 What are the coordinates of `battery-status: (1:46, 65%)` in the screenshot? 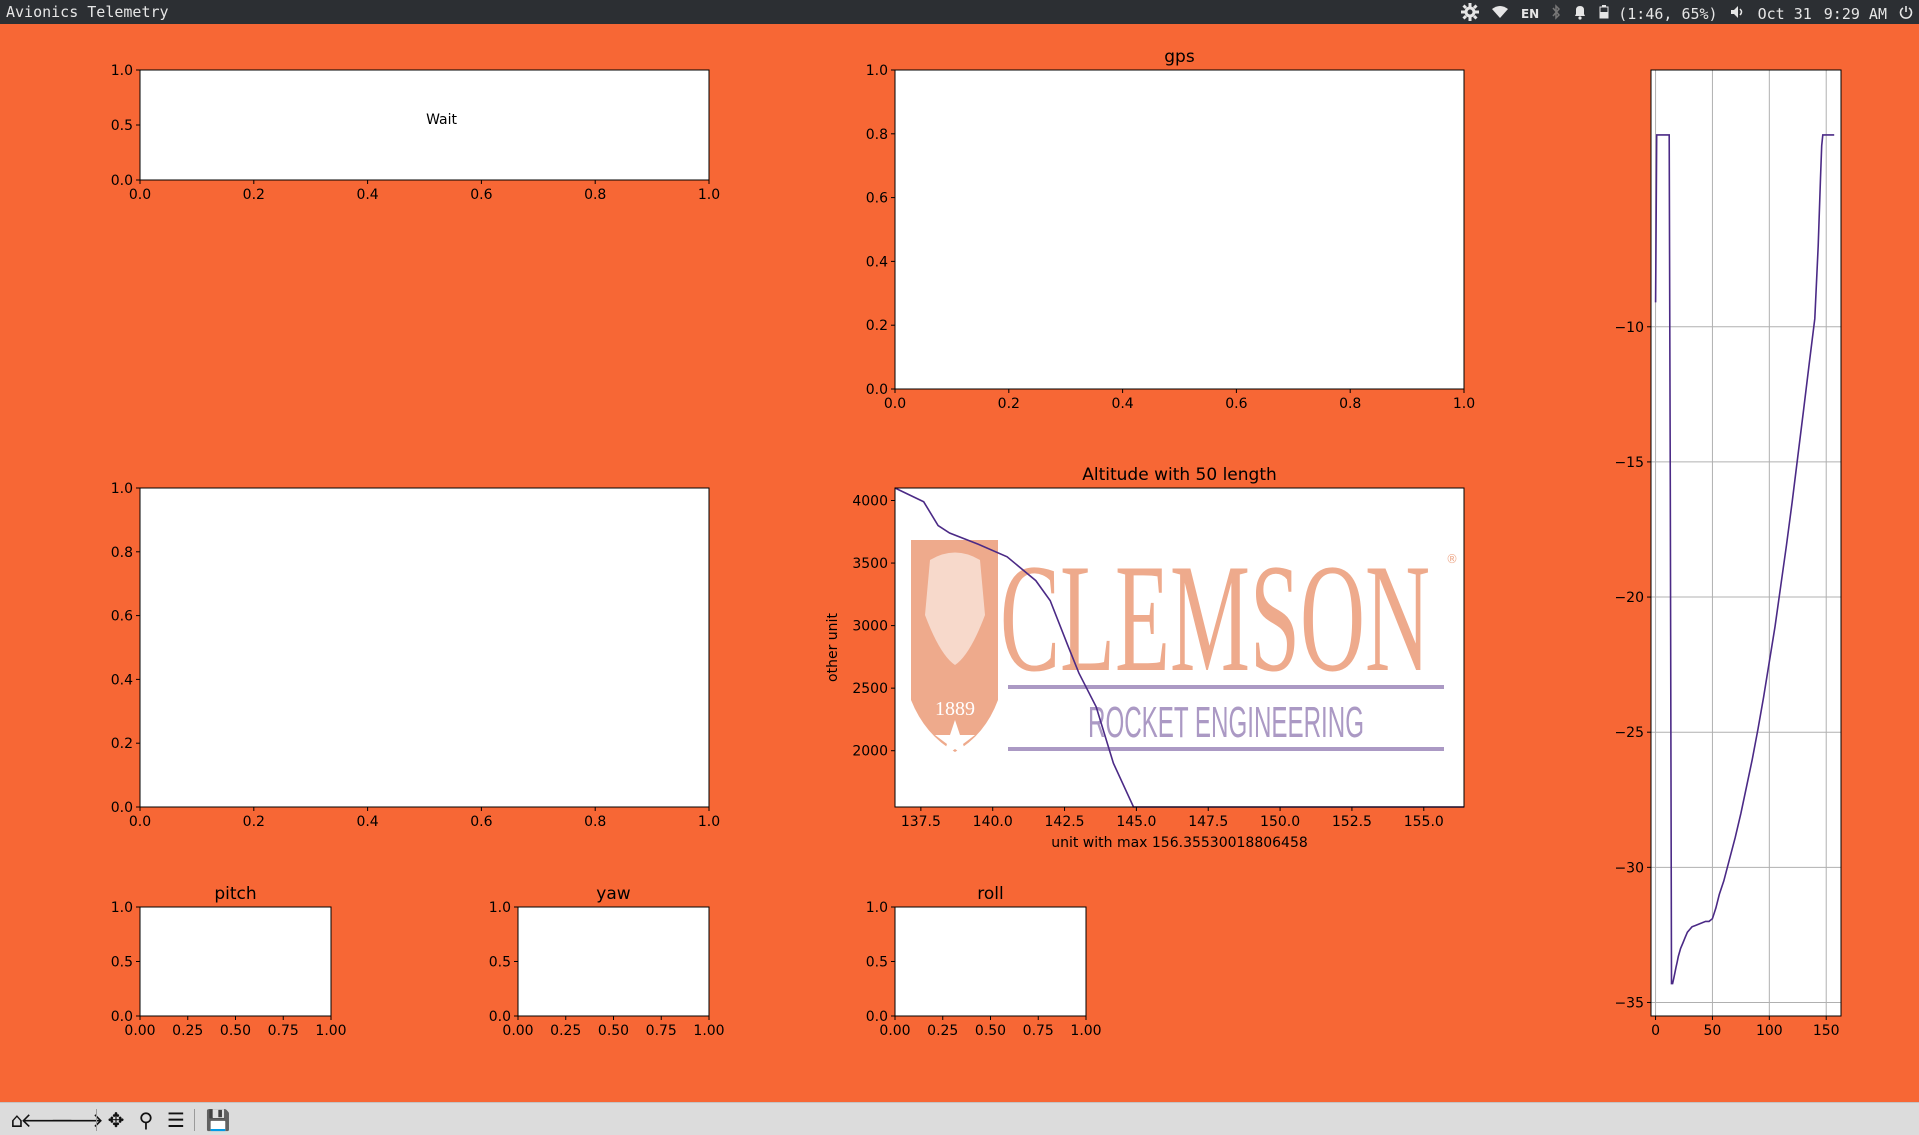 It's located at (1658, 14).